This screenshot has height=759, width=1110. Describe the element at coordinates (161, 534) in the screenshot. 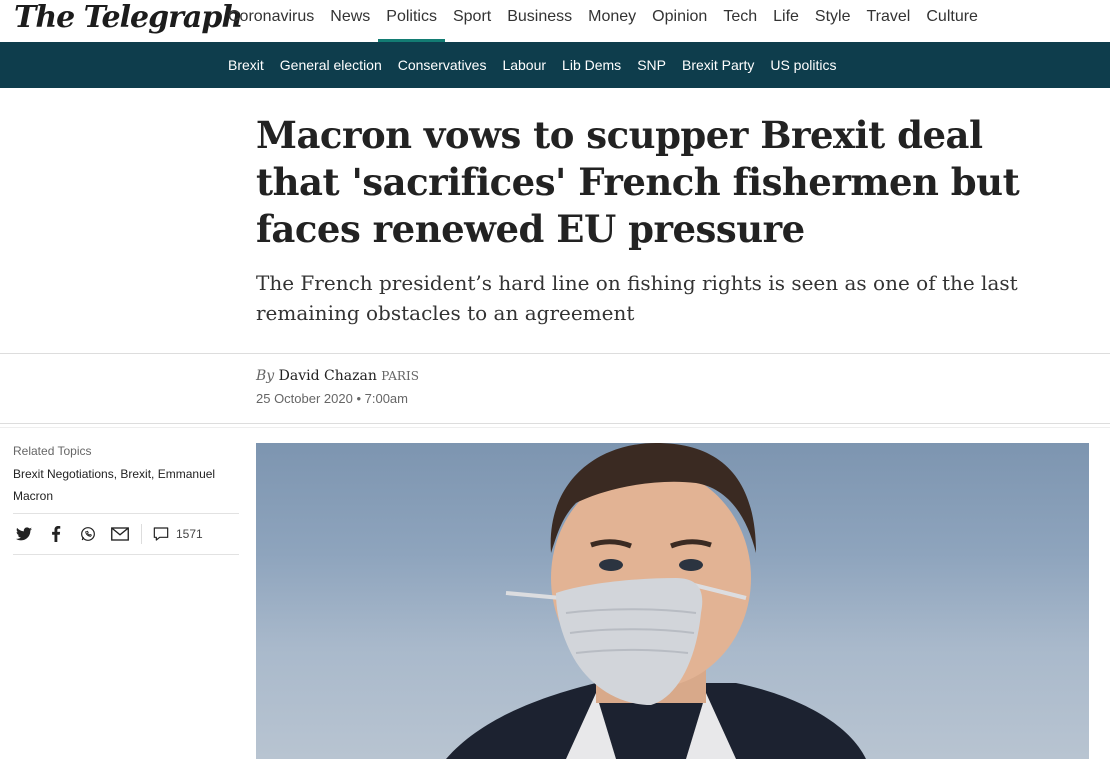

I see `comment-icon` at that location.